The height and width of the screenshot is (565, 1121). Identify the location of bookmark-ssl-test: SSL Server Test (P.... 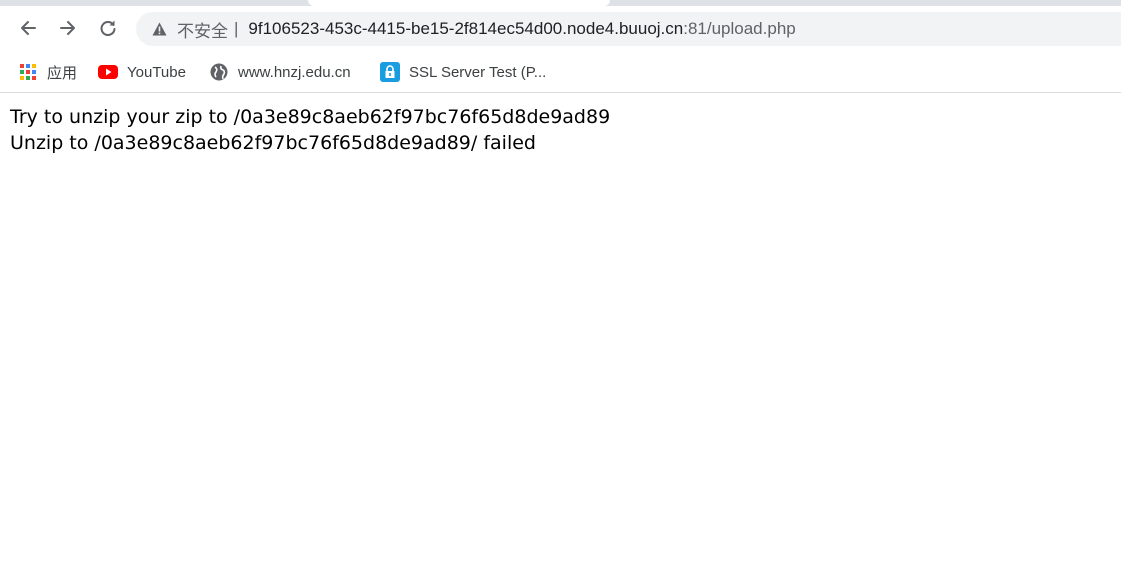
(463, 72).